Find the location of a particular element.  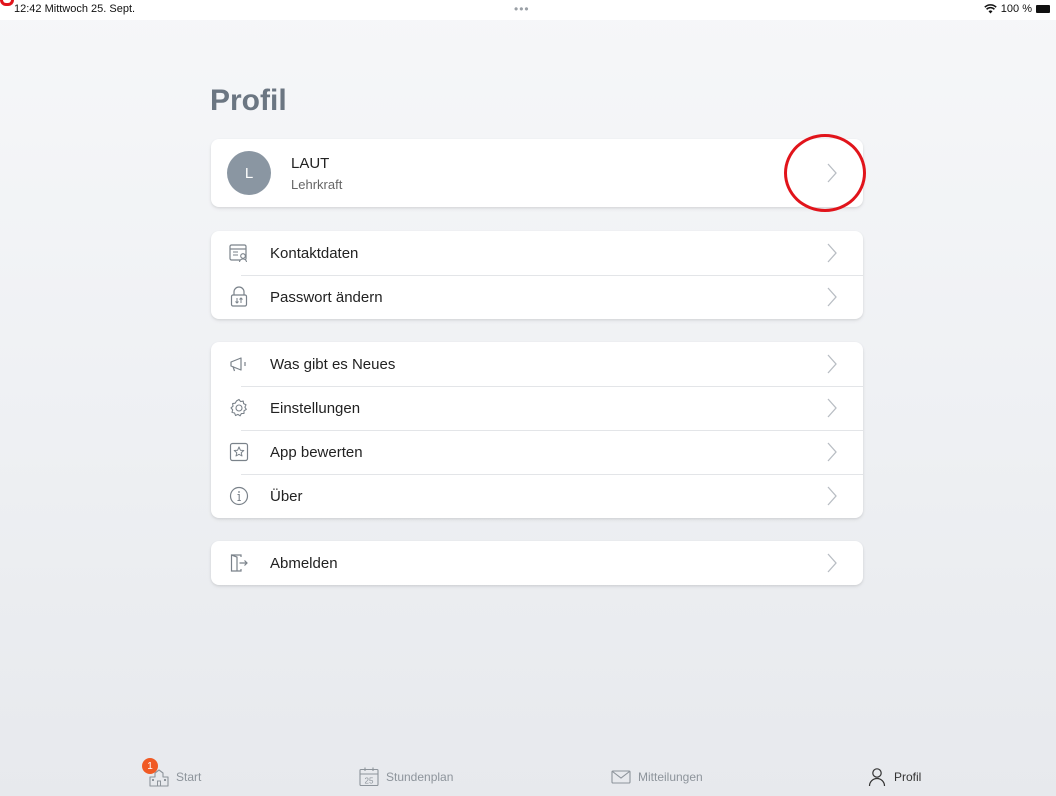

tab-mitteilungen: Mitteilungen is located at coordinates (656, 777).